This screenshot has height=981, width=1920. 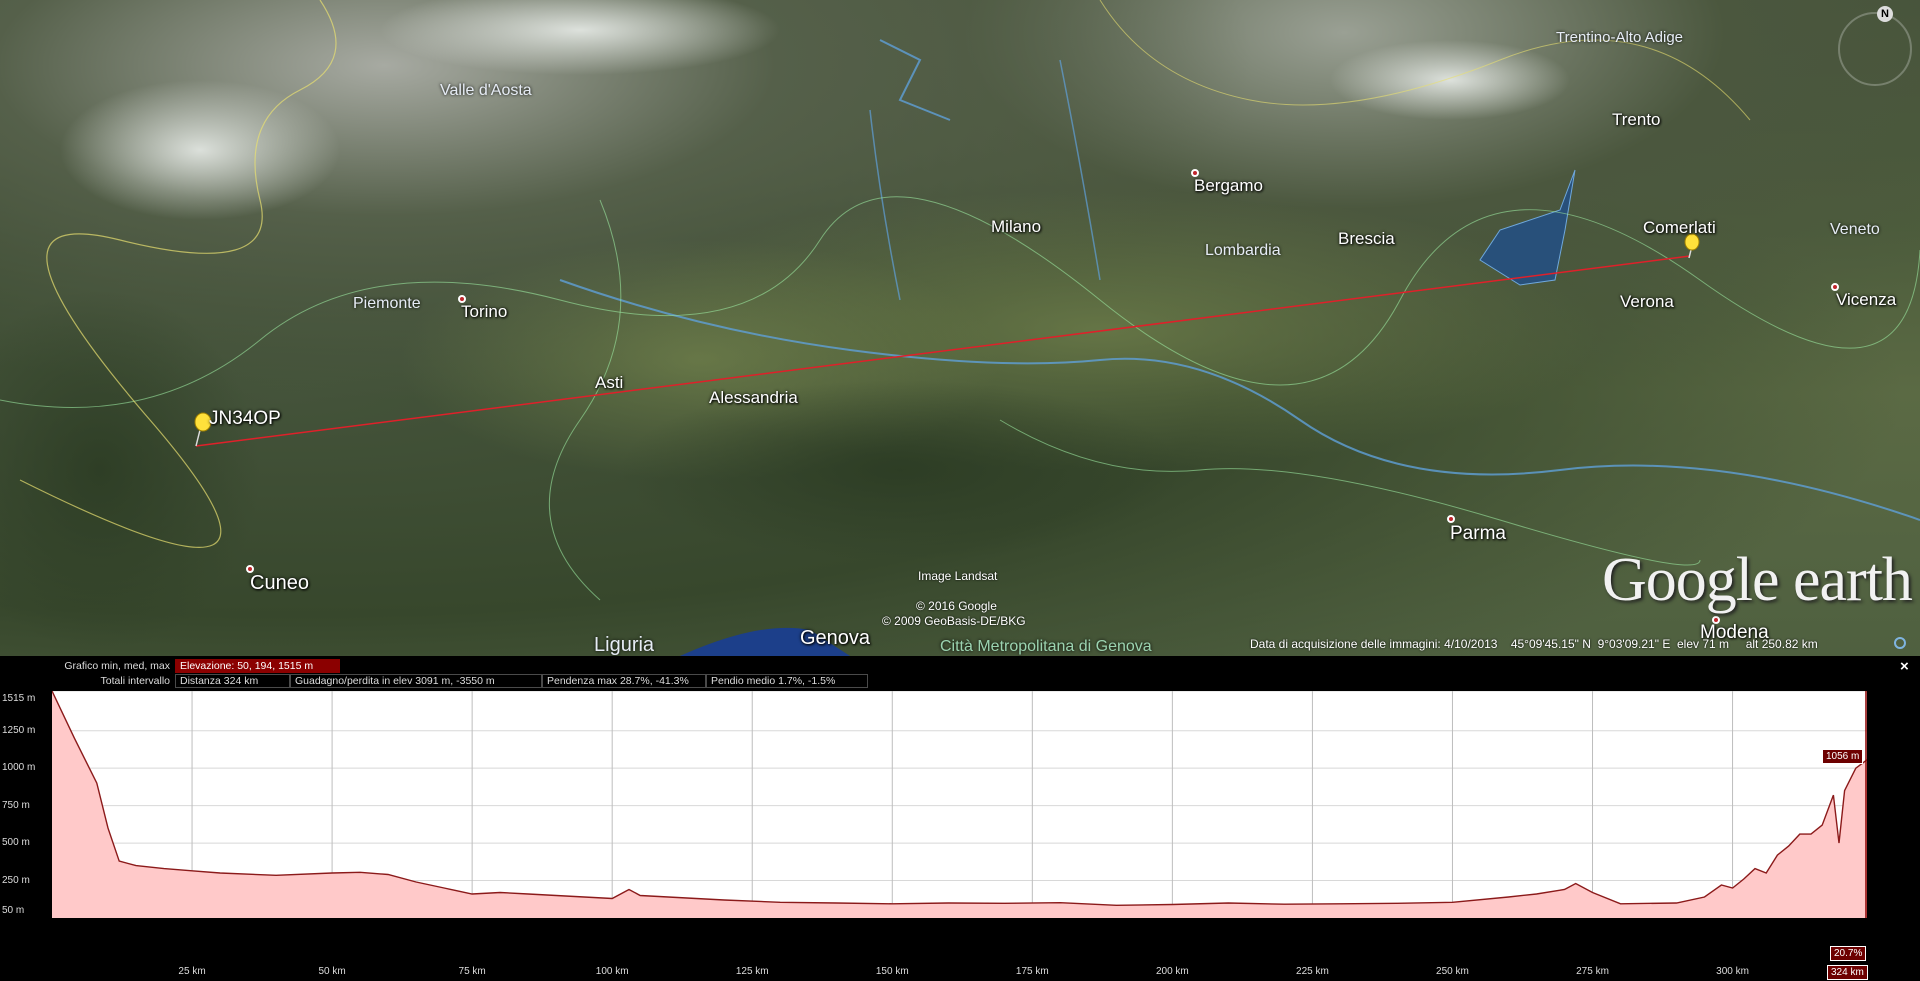 I want to click on cursor-elevation-tag: 1056 m, so click(x=1843, y=756).